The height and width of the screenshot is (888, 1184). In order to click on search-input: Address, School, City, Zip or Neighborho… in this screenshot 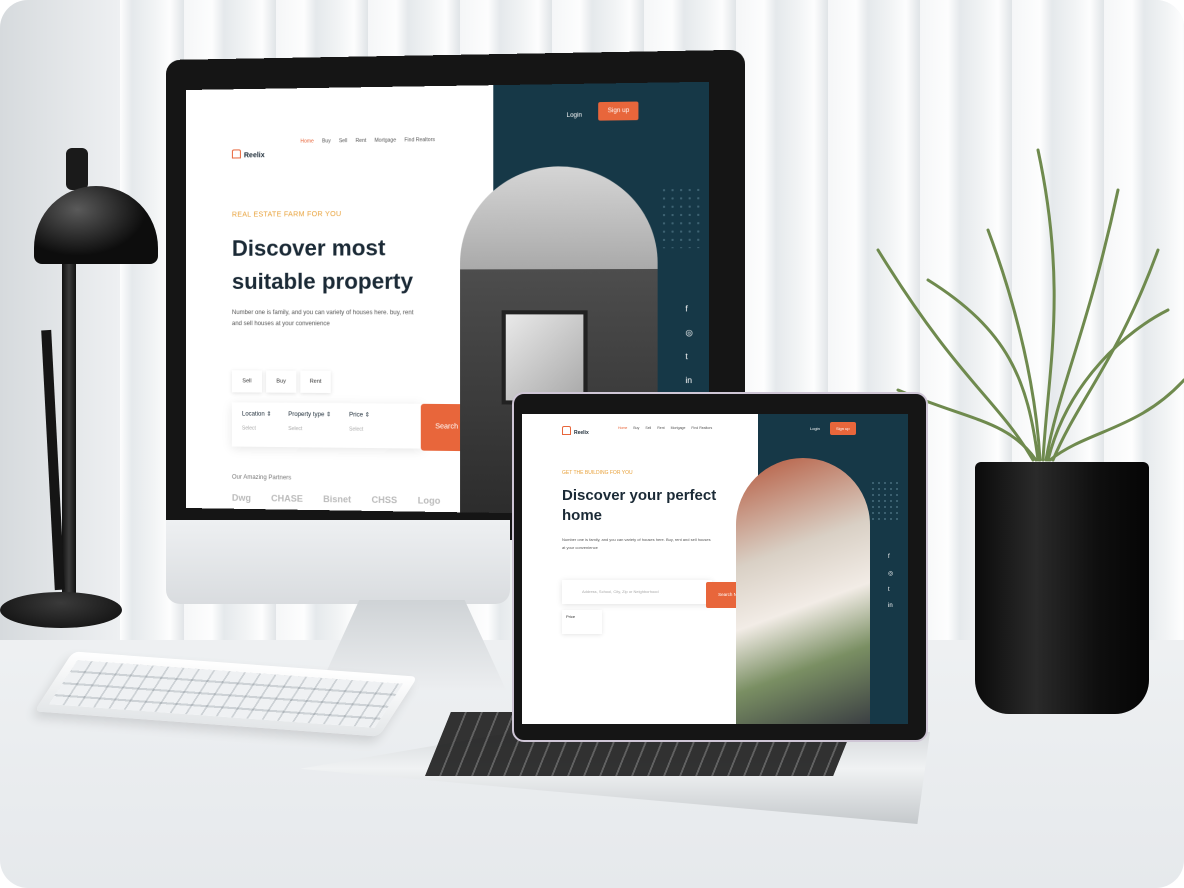, I will do `click(637, 592)`.